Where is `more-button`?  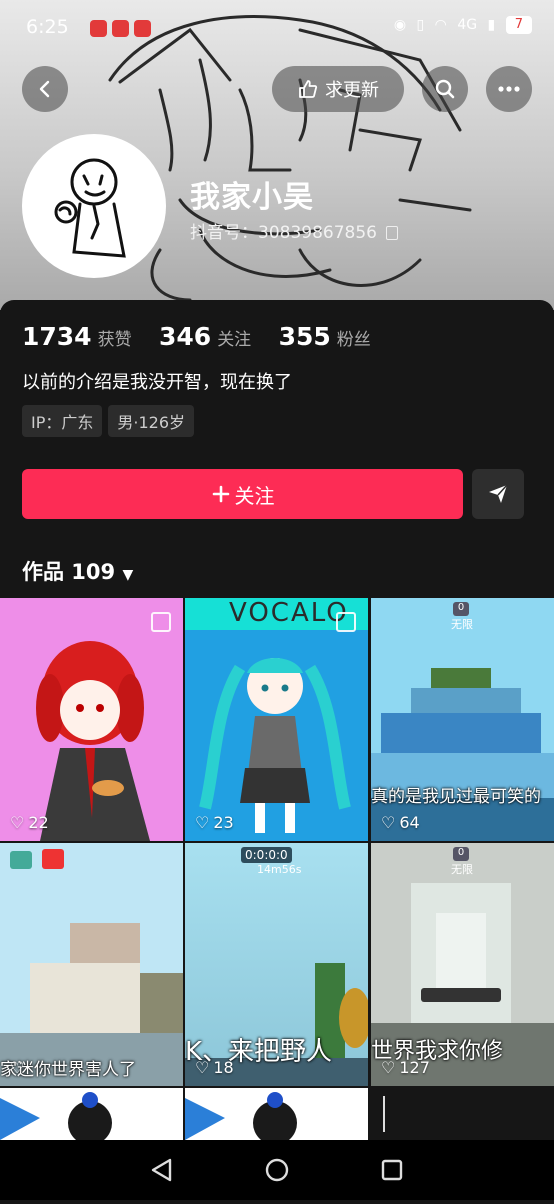 more-button is located at coordinates (509, 89).